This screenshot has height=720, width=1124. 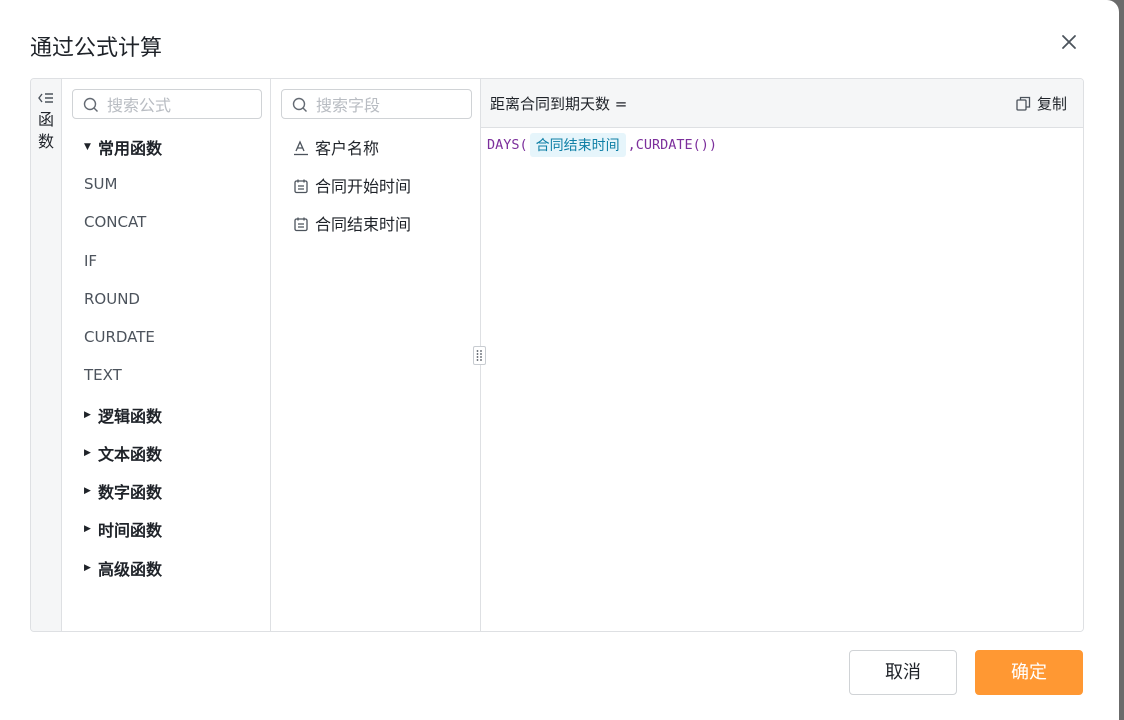 I want to click on close-icon, so click(x=1069, y=42).